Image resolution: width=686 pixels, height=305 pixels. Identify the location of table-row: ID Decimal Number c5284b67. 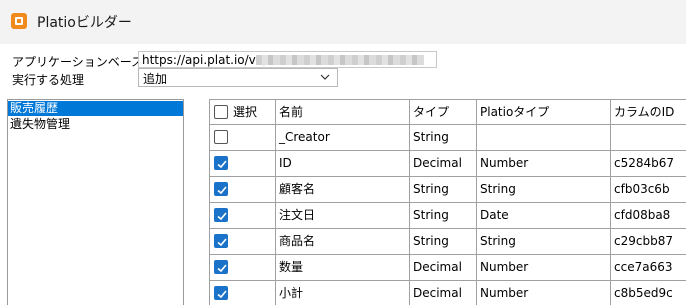
(447, 164).